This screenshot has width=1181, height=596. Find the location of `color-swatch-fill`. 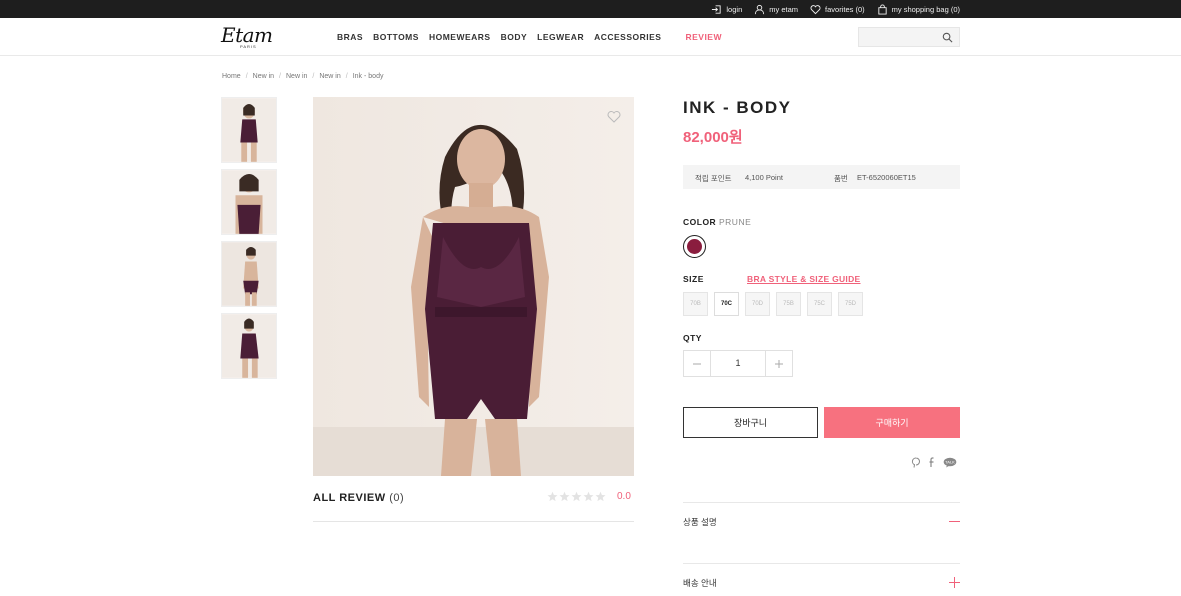

color-swatch-fill is located at coordinates (694, 246).